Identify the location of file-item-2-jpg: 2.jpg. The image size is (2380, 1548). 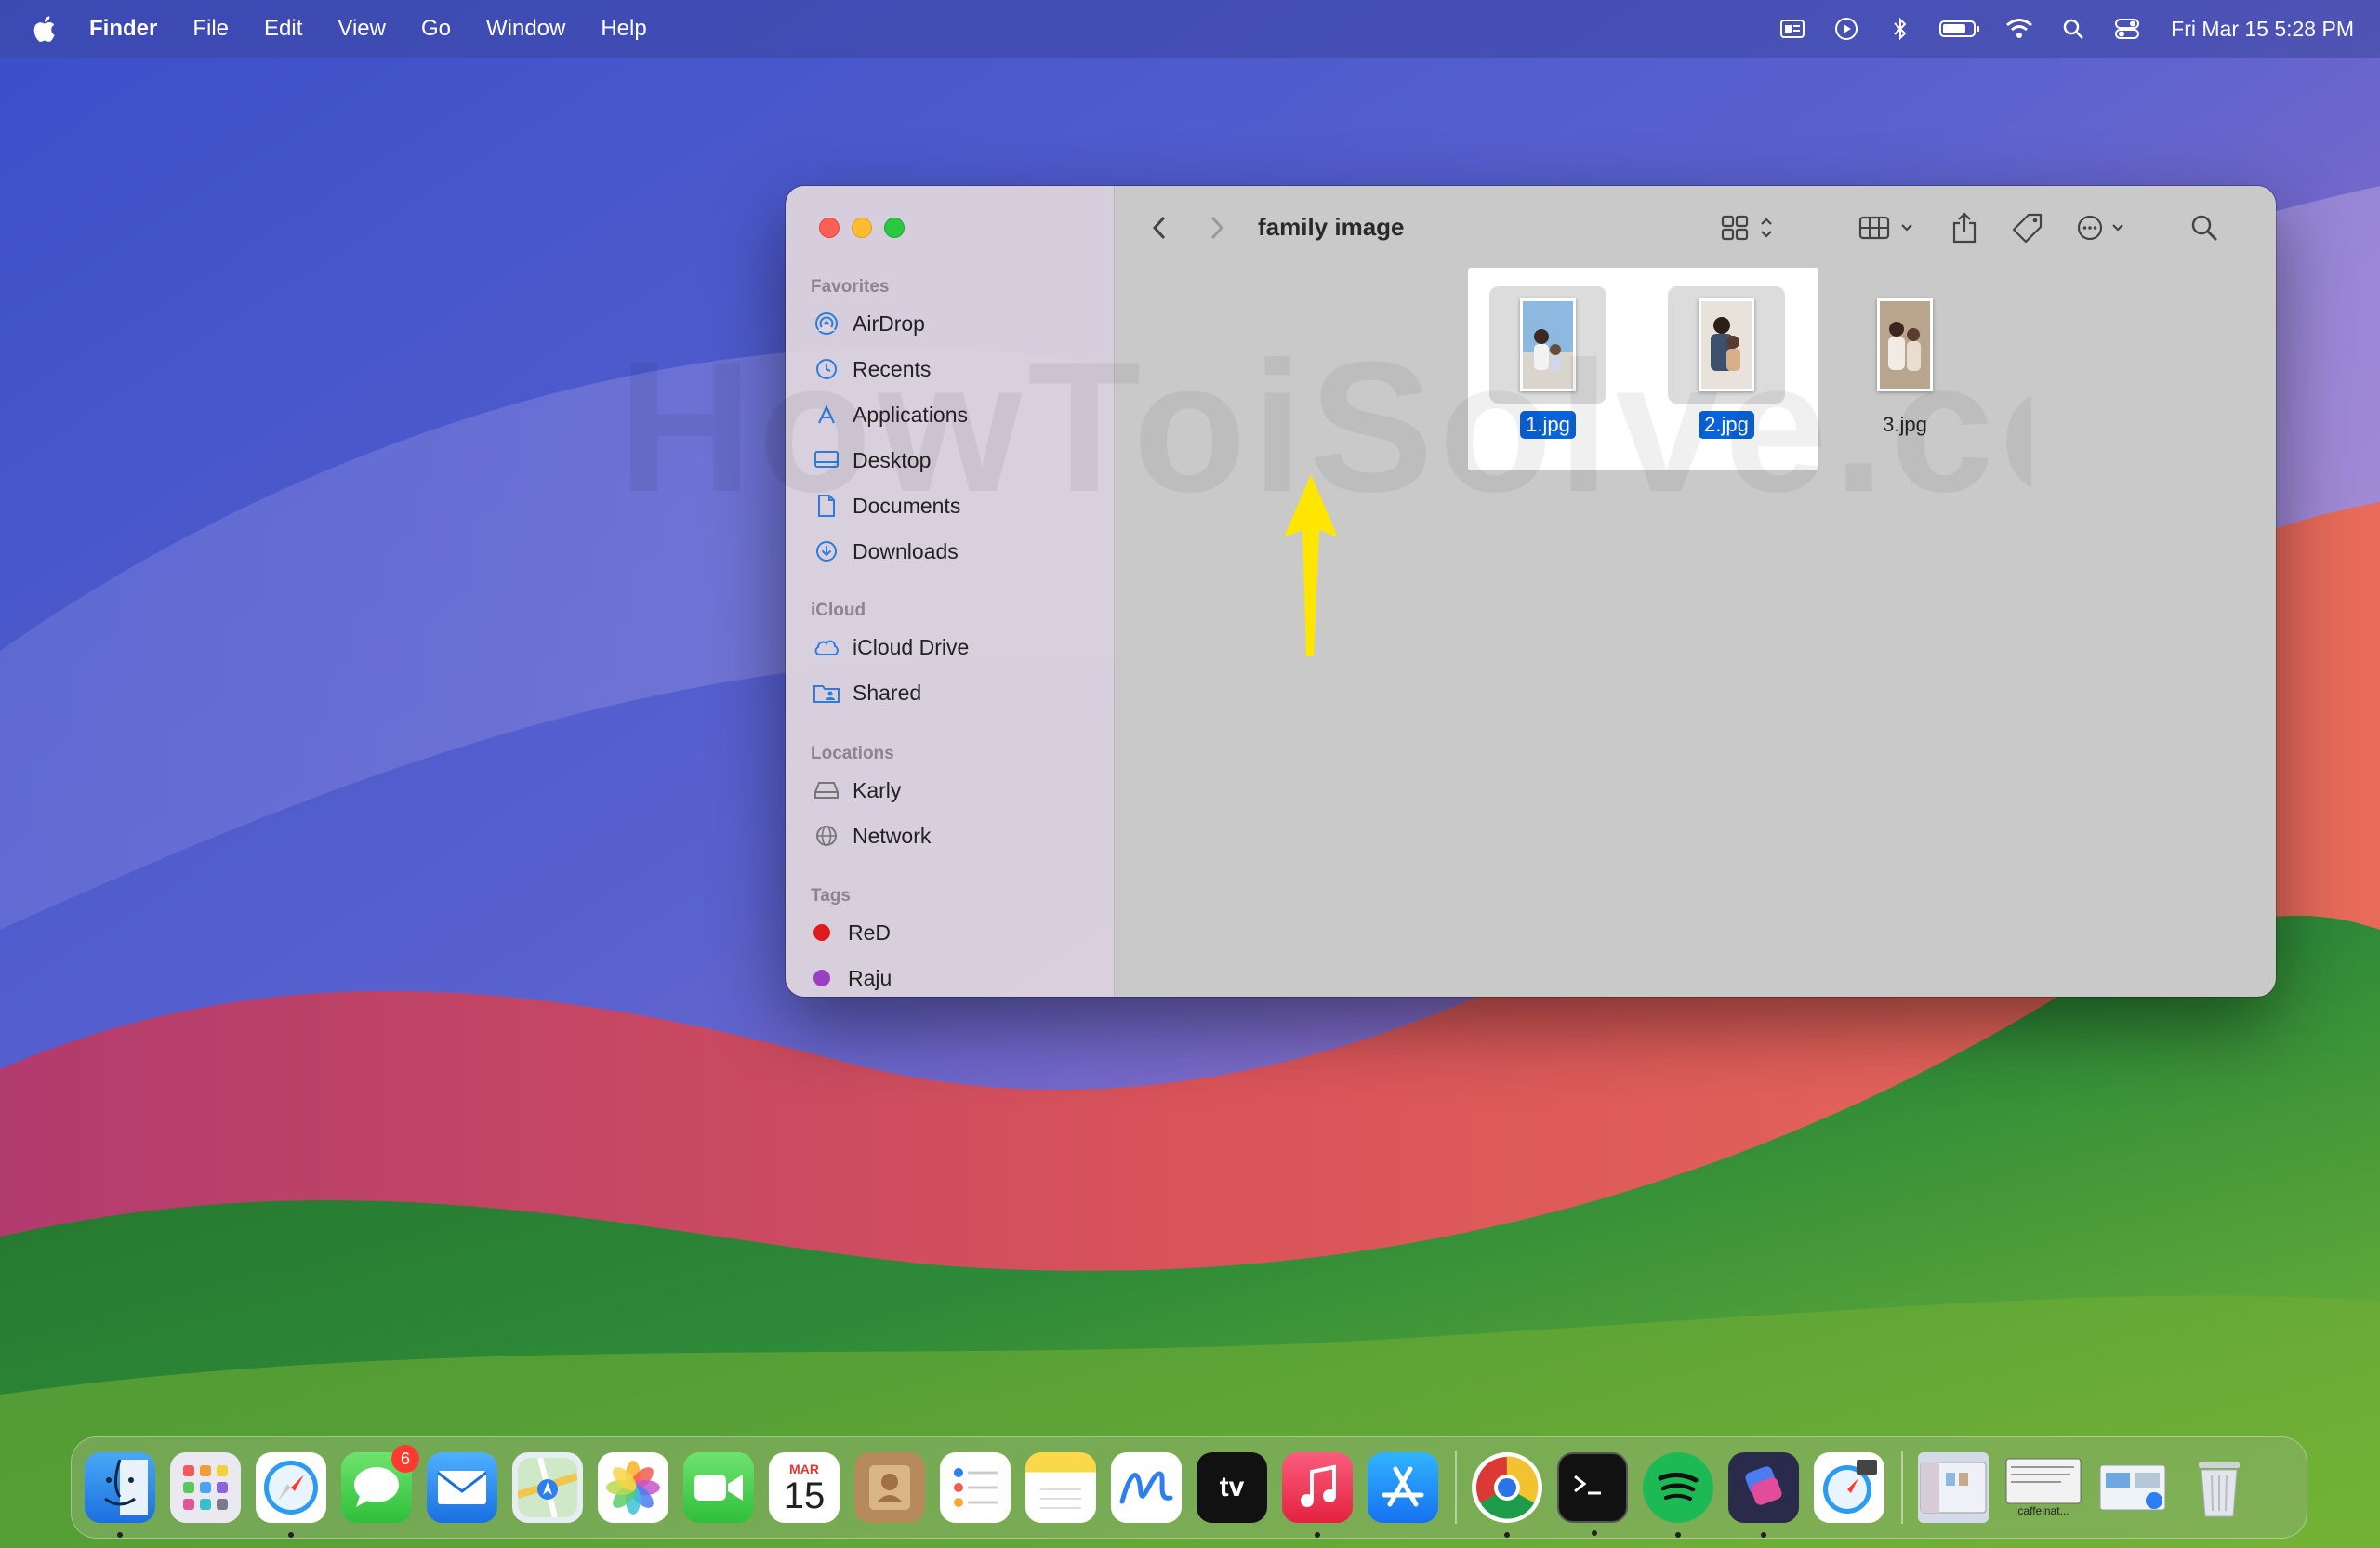
(1726, 362).